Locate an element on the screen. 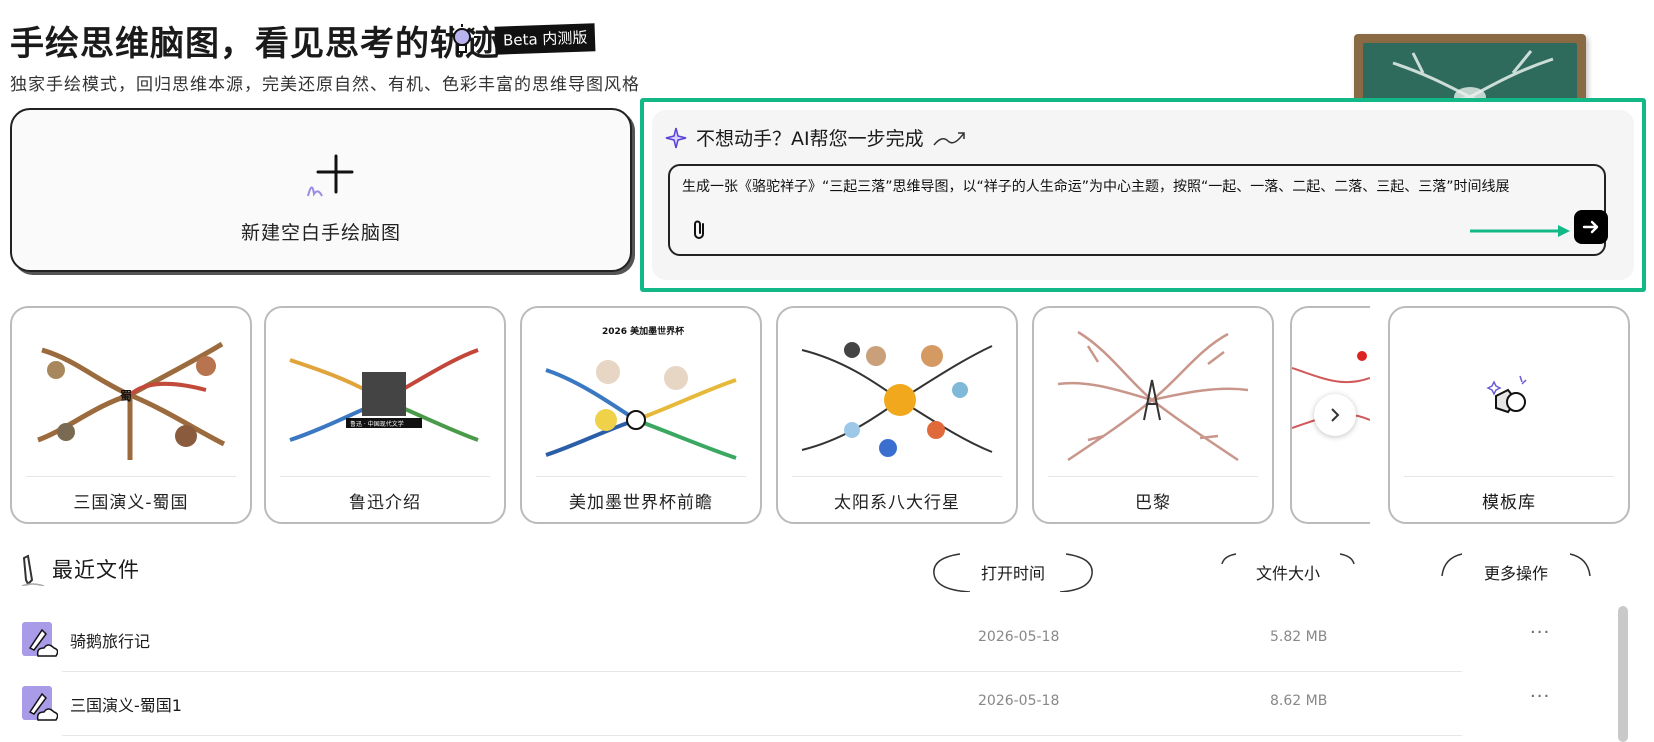 This screenshot has width=1654, height=742. more-actions-header: 更多操作 is located at coordinates (1516, 572).